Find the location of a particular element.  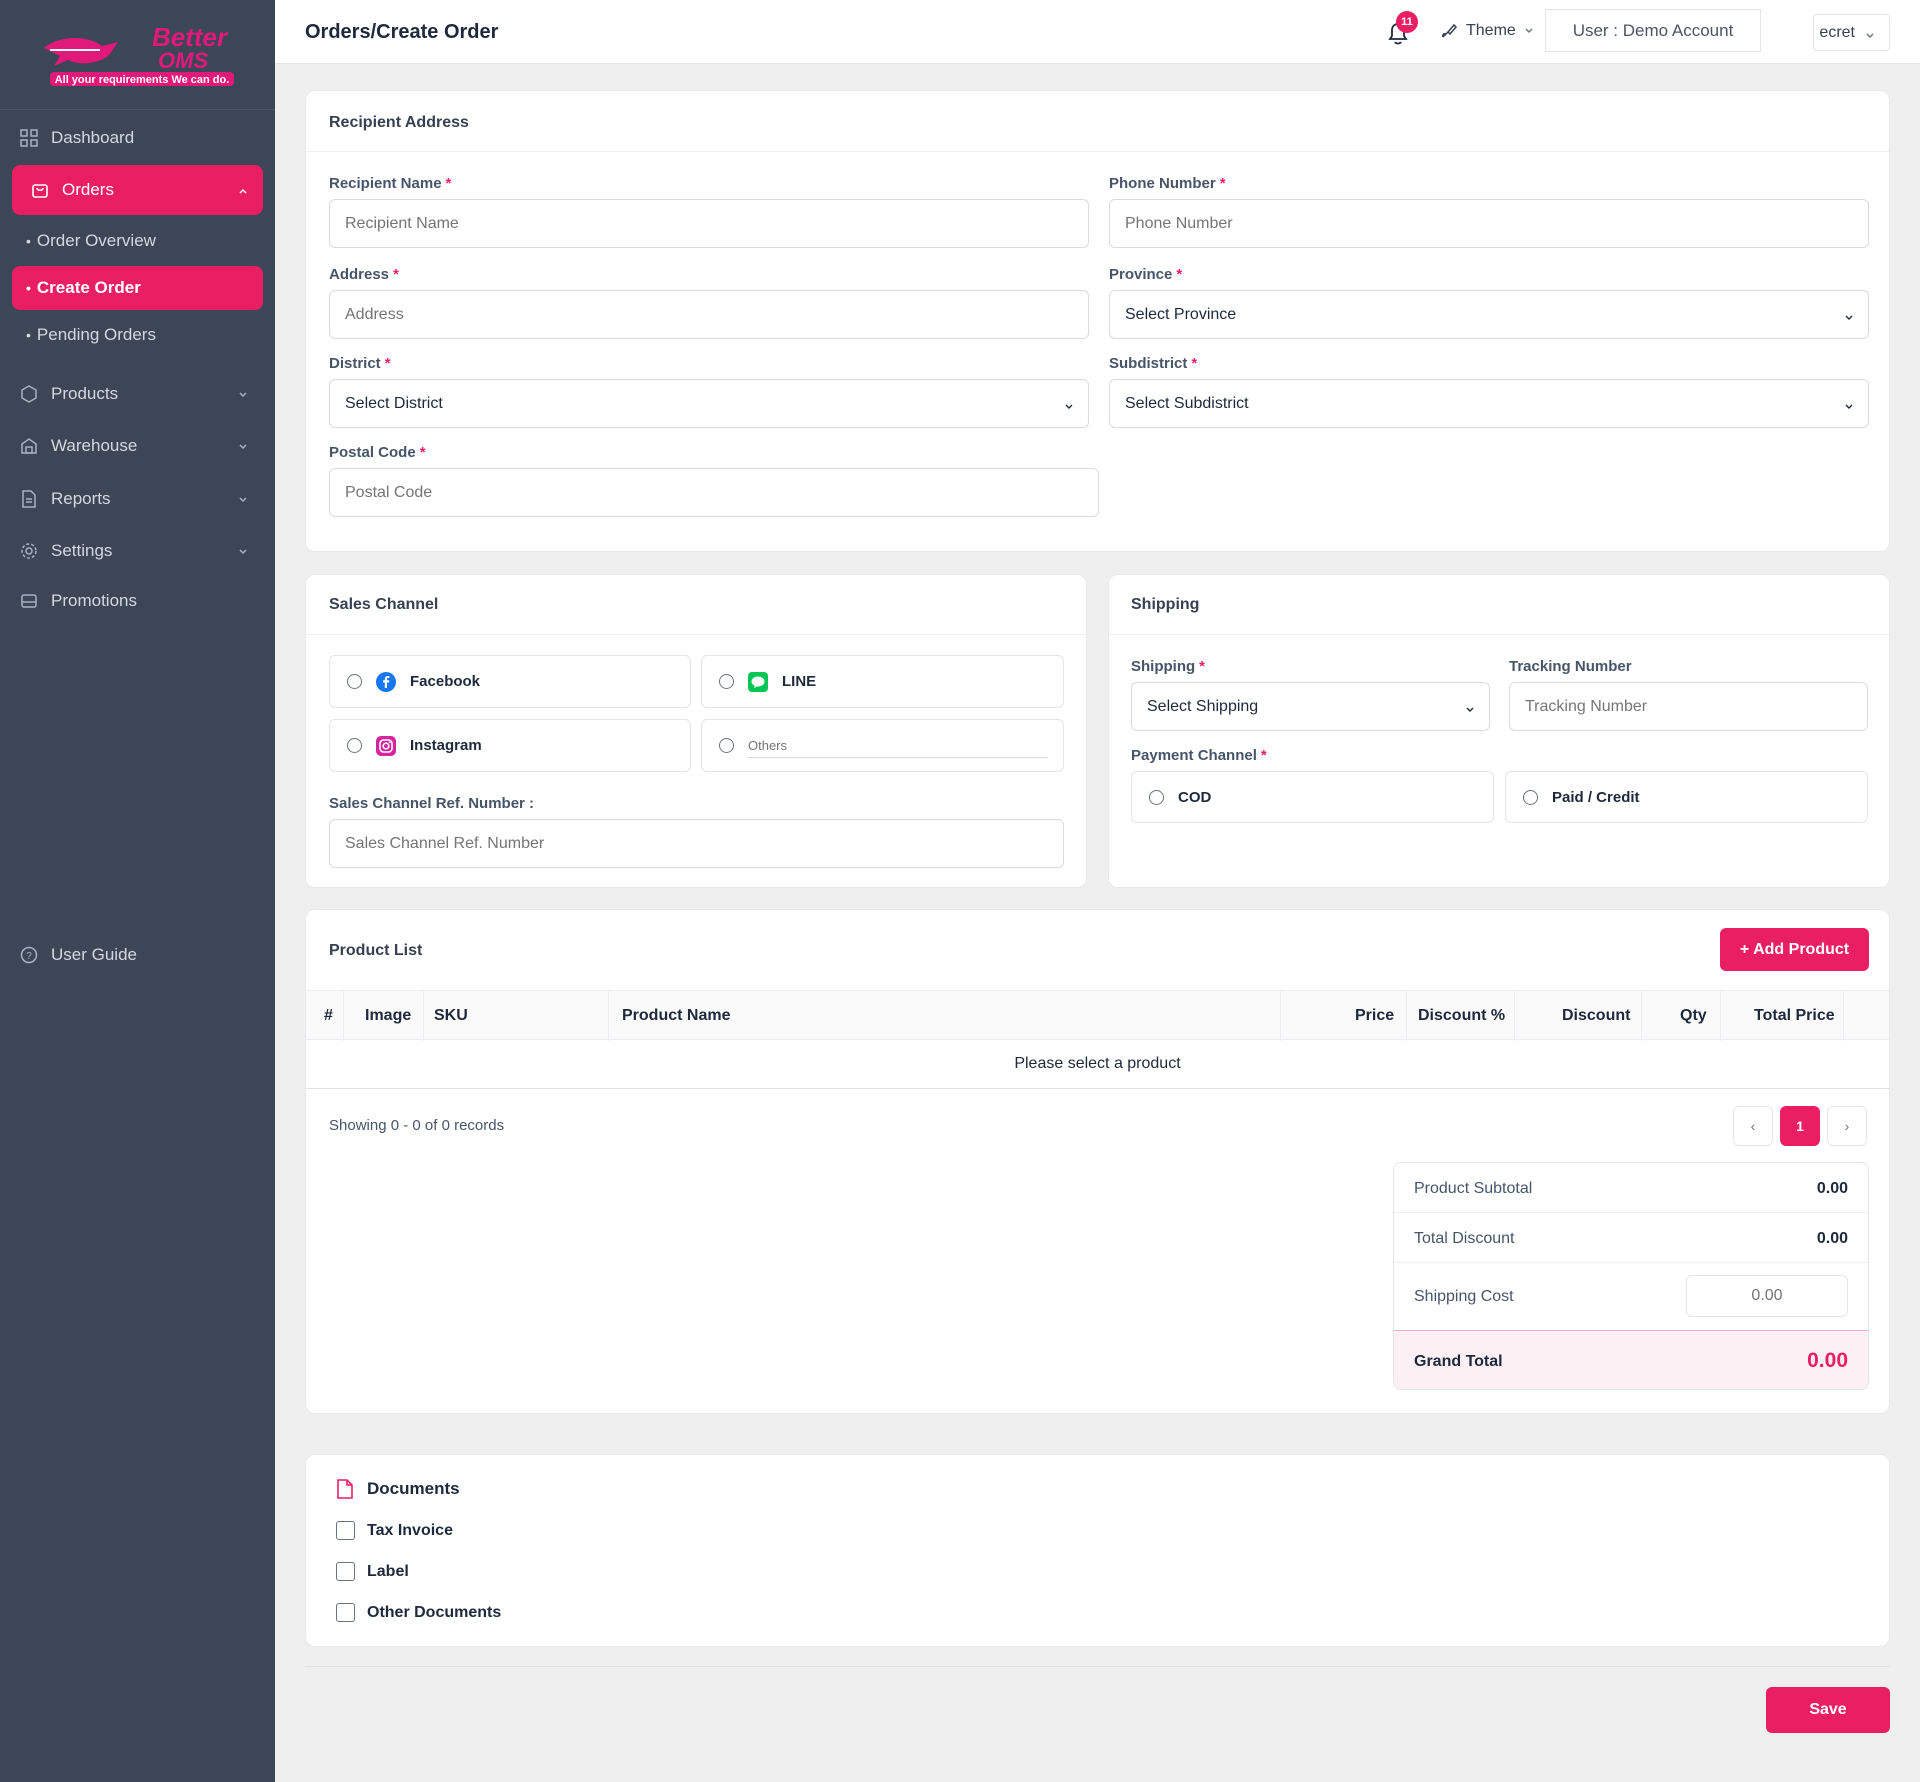

other-documents-checkbox: Other Documents is located at coordinates (418, 1612).